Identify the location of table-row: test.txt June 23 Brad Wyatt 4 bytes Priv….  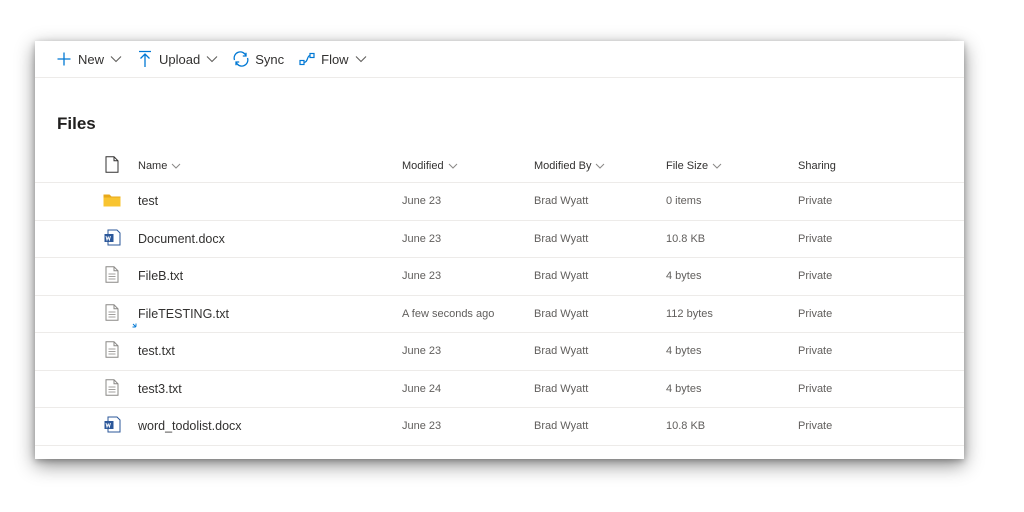
(499, 352).